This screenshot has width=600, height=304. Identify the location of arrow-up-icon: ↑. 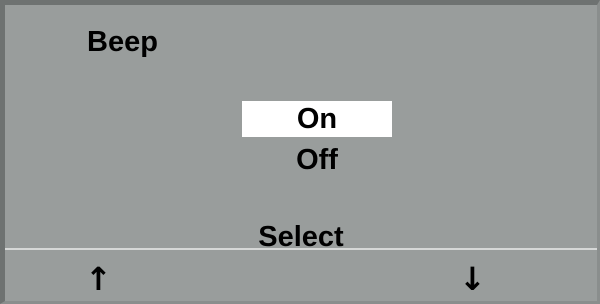
(98, 279).